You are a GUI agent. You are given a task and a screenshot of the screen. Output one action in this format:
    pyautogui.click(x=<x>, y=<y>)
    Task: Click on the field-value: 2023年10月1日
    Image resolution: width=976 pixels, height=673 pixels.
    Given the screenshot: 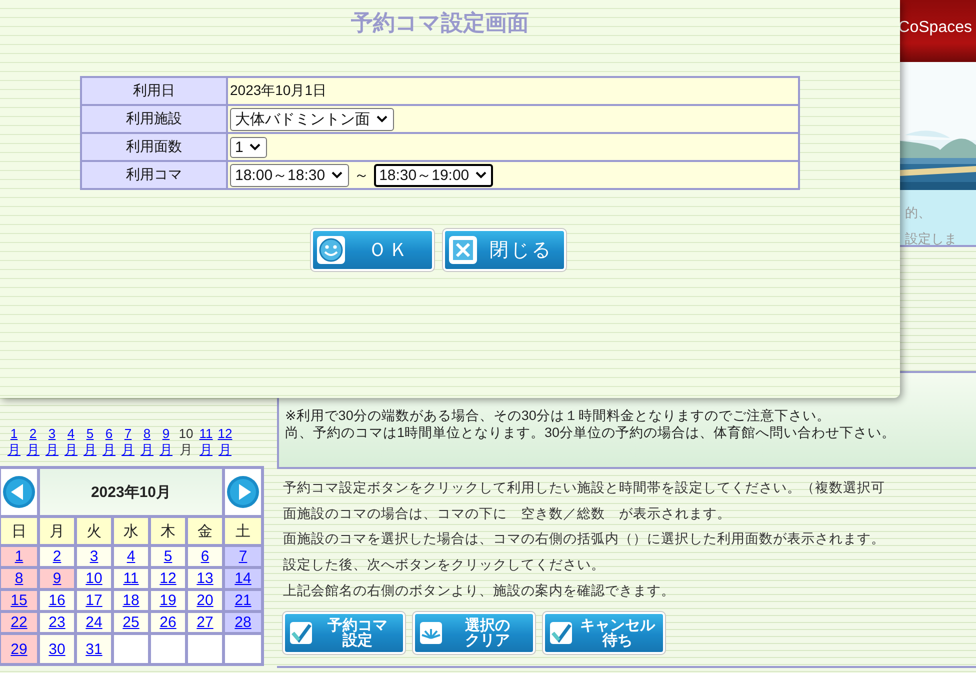 What is the action you would take?
    pyautogui.click(x=513, y=91)
    